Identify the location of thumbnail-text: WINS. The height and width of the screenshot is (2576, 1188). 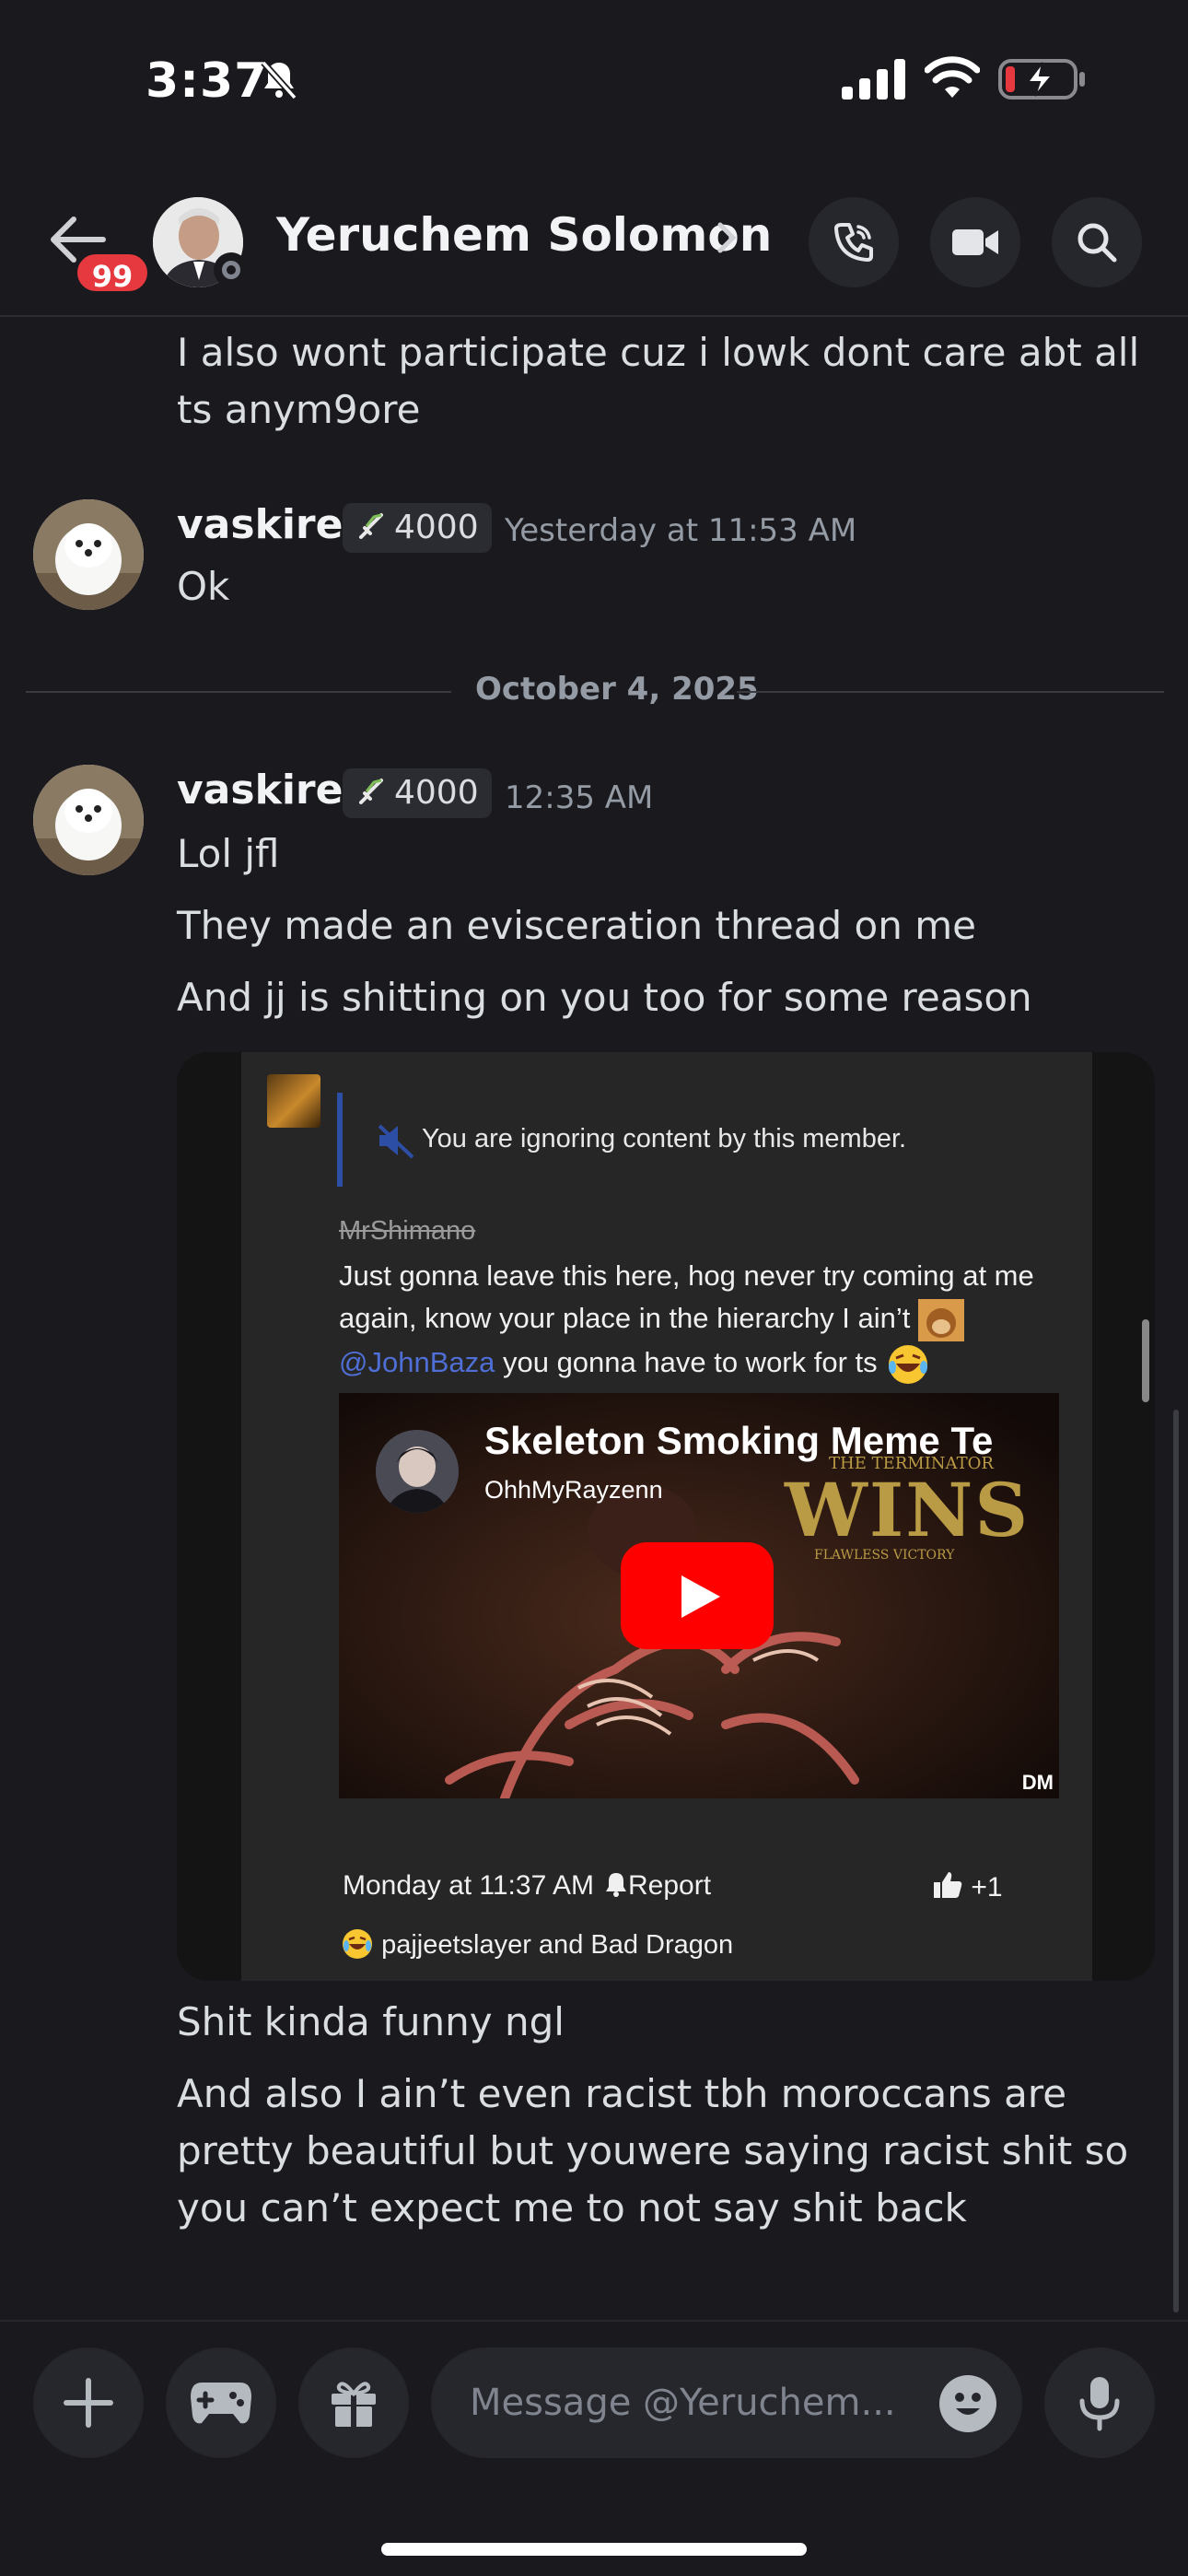
(908, 1510).